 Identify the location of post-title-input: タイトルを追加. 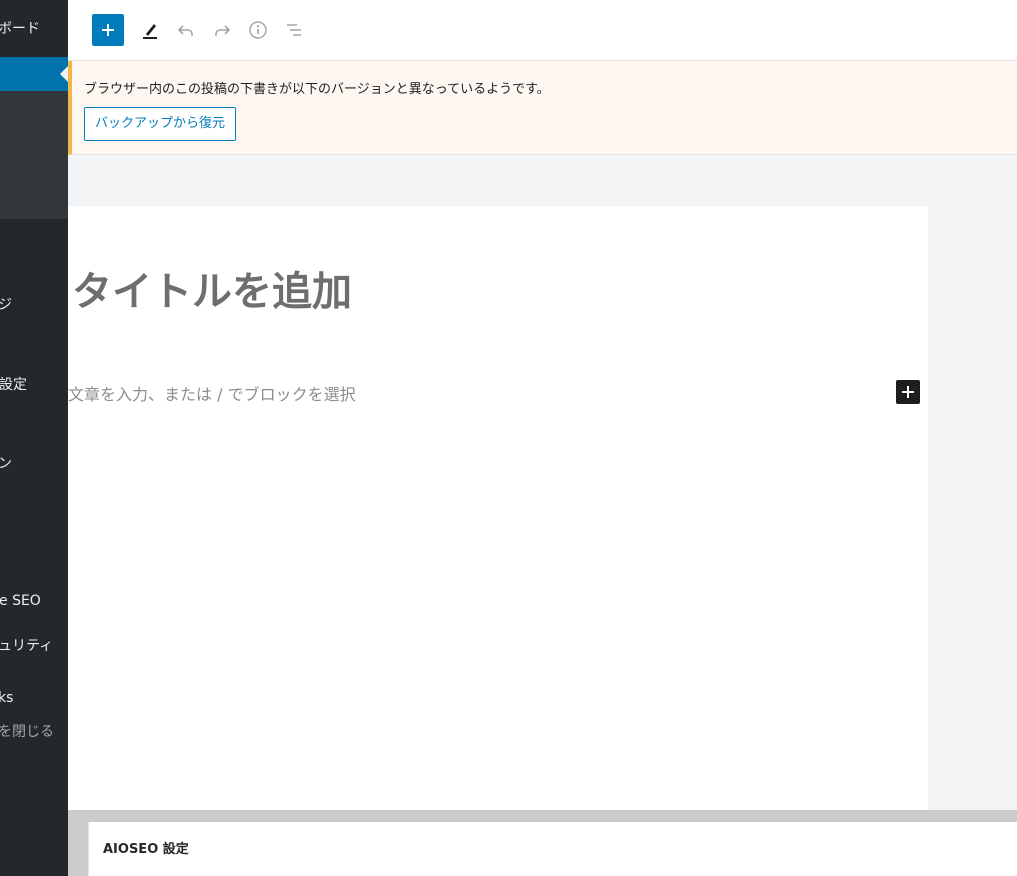
(212, 292).